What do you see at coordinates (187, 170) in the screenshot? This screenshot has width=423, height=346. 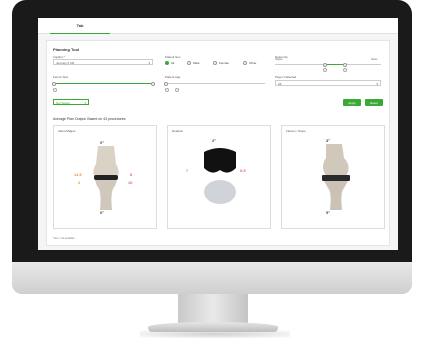 I see `left-value: 7` at bounding box center [187, 170].